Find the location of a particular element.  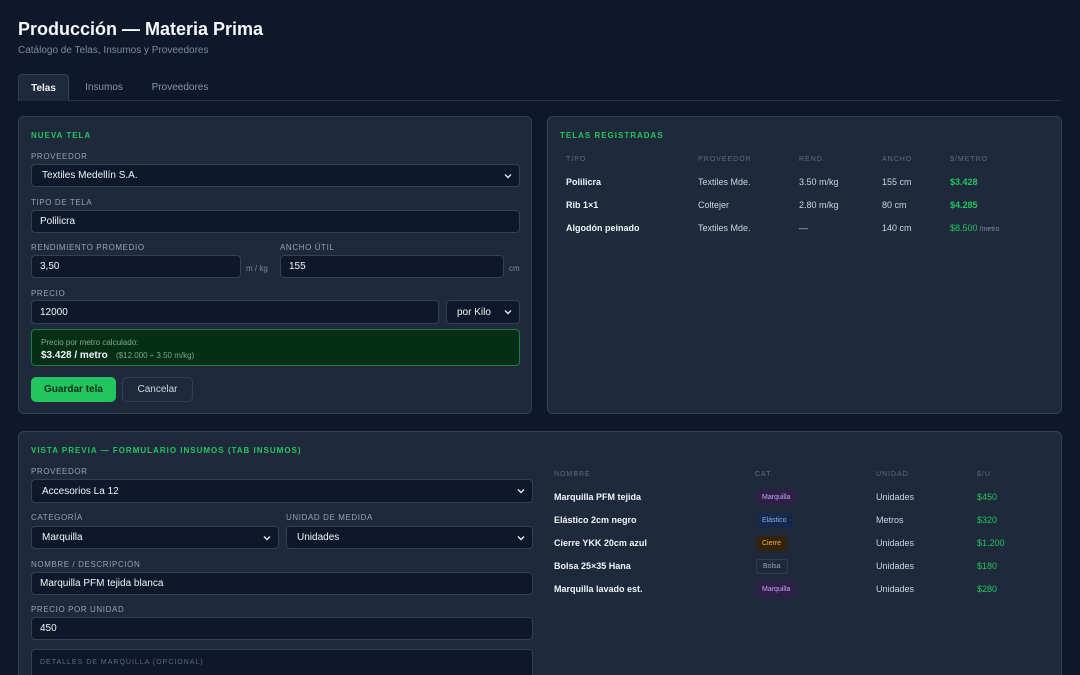

cell-nombre: Bolsa 25×35 Hana is located at coordinates (592, 566).